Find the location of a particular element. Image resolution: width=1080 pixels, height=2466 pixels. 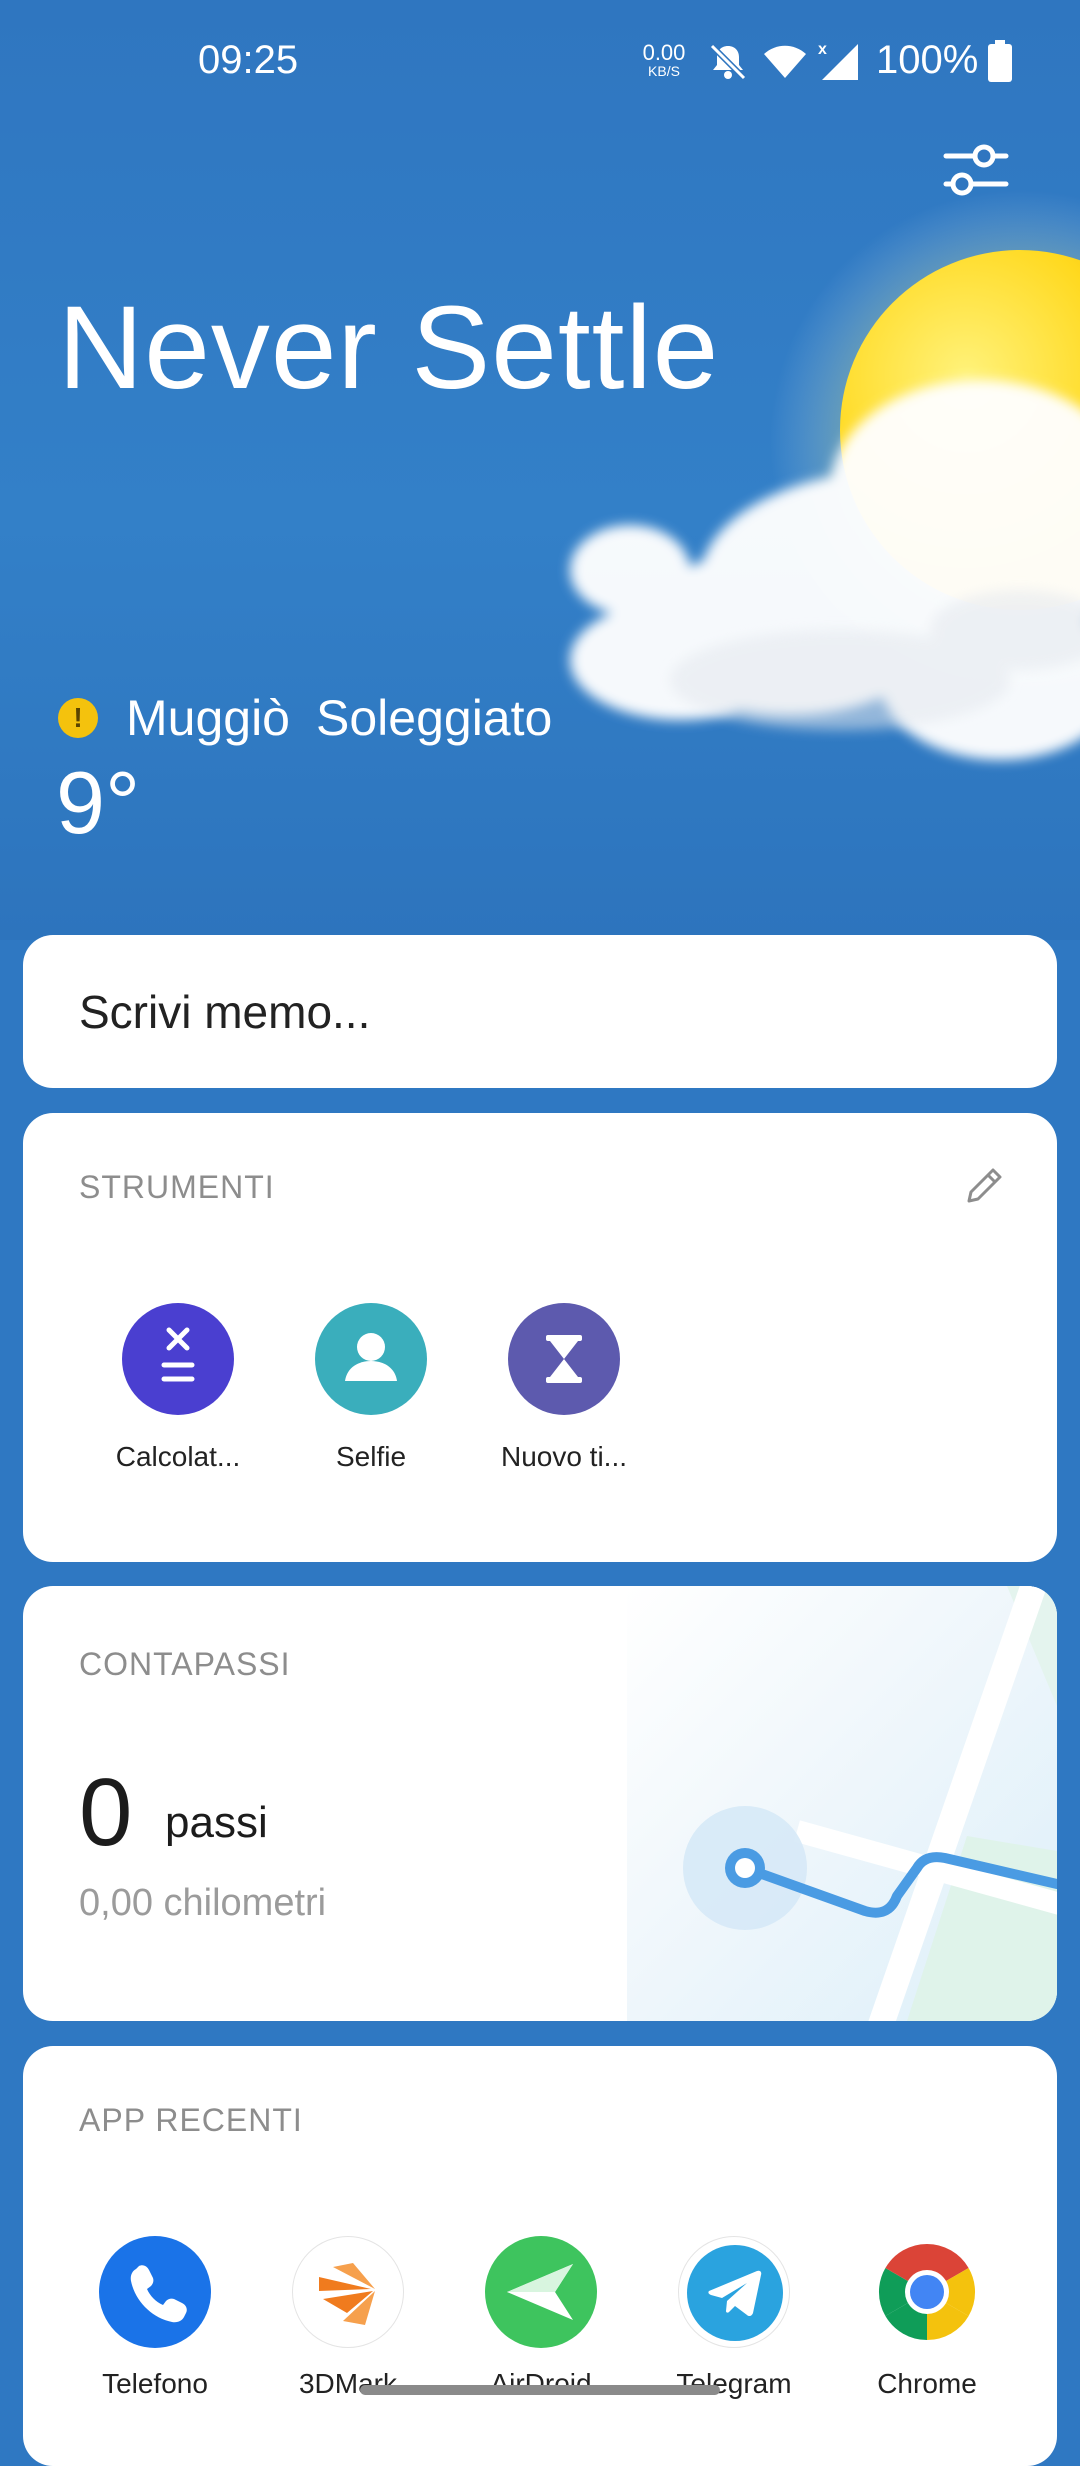

network-speed-value: 0.00 is located at coordinates (664, 52).